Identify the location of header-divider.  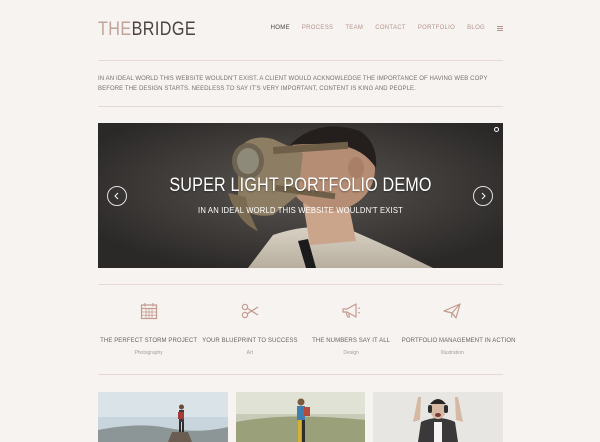
(300, 60).